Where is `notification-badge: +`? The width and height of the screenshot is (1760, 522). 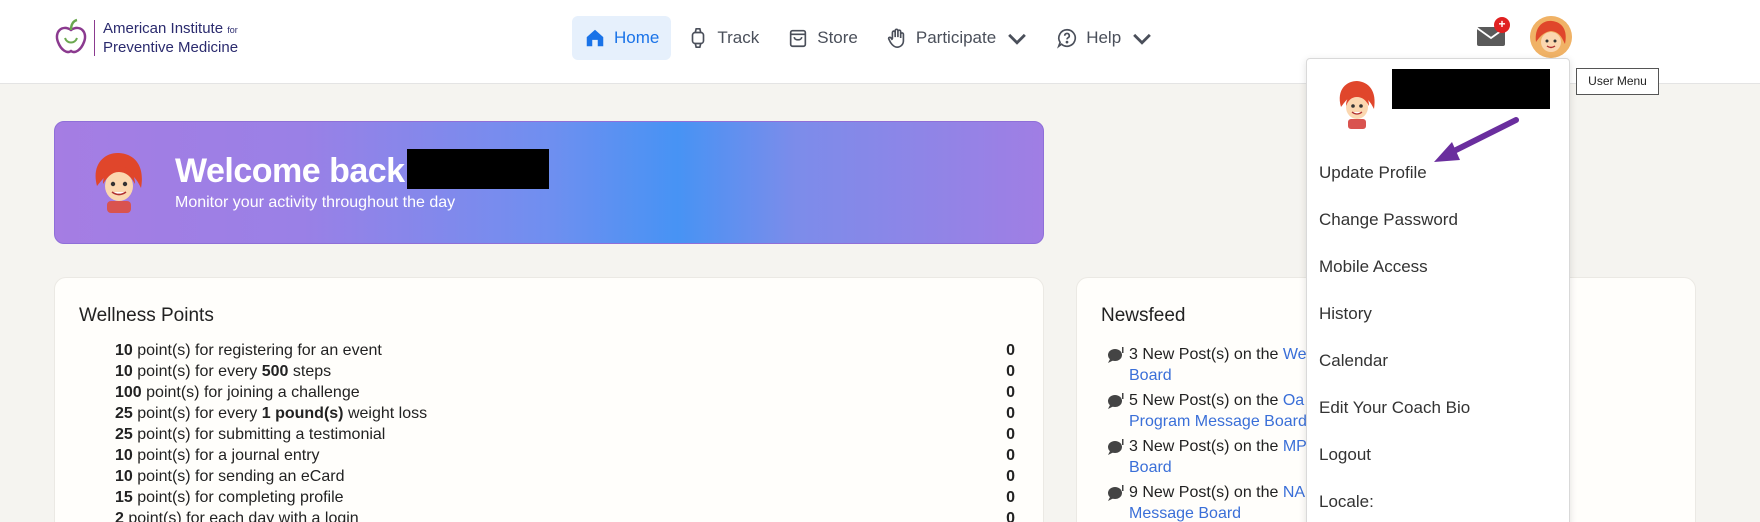
notification-badge: + is located at coordinates (1502, 25).